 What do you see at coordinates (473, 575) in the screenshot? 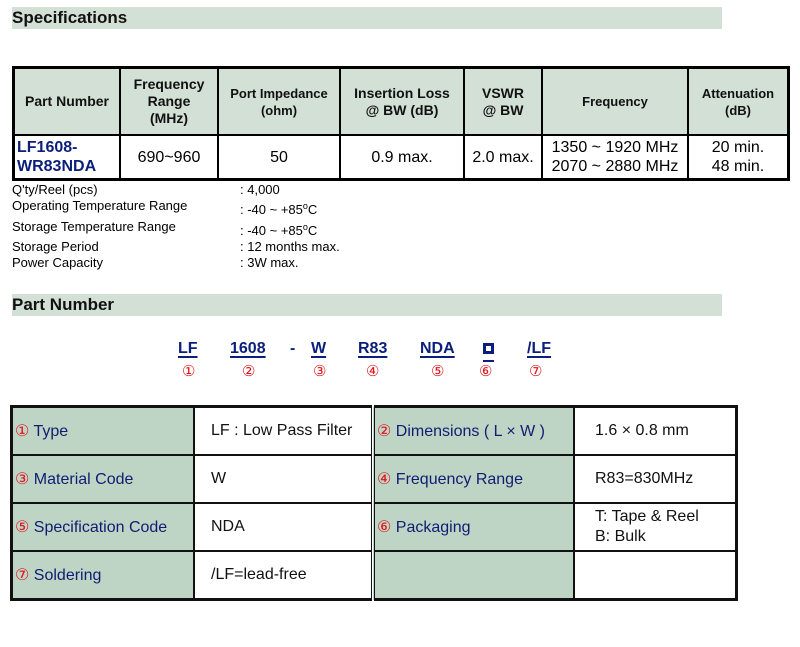
I see `label-empty` at bounding box center [473, 575].